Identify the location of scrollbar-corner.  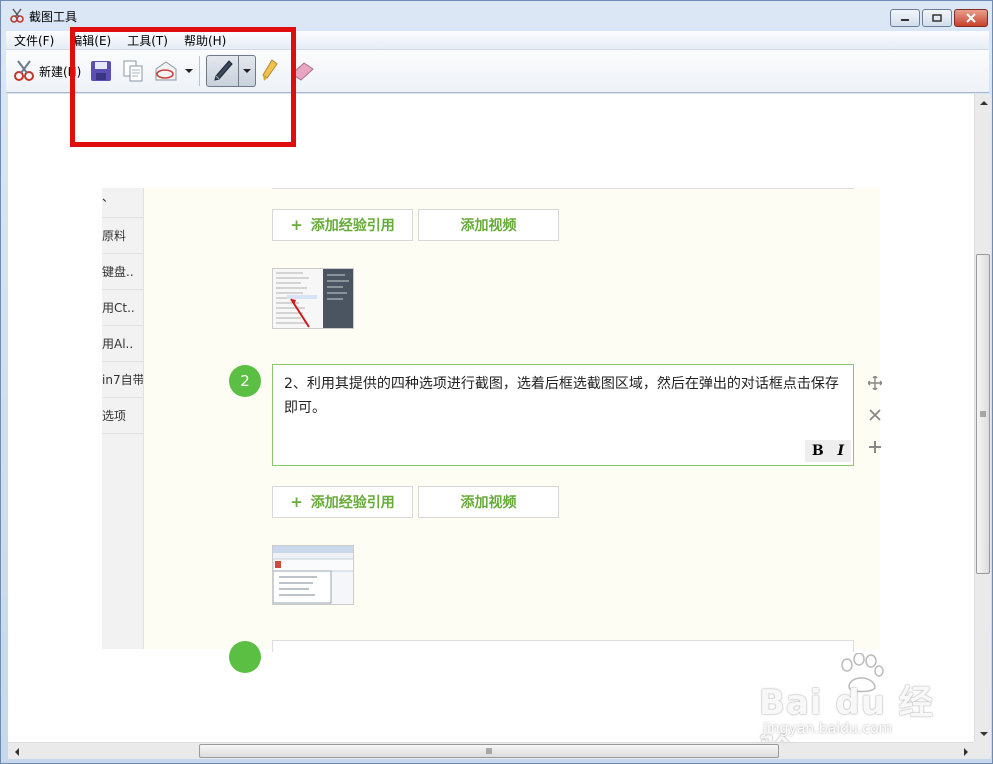
(982, 750).